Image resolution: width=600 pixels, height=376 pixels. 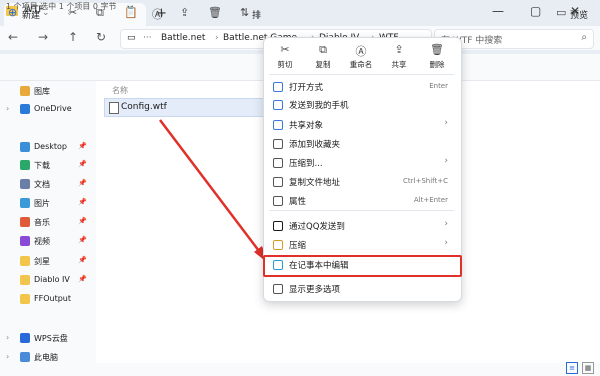 What do you see at coordinates (298, 202) in the screenshot?
I see `menu-item-label: 属性` at bounding box center [298, 202].